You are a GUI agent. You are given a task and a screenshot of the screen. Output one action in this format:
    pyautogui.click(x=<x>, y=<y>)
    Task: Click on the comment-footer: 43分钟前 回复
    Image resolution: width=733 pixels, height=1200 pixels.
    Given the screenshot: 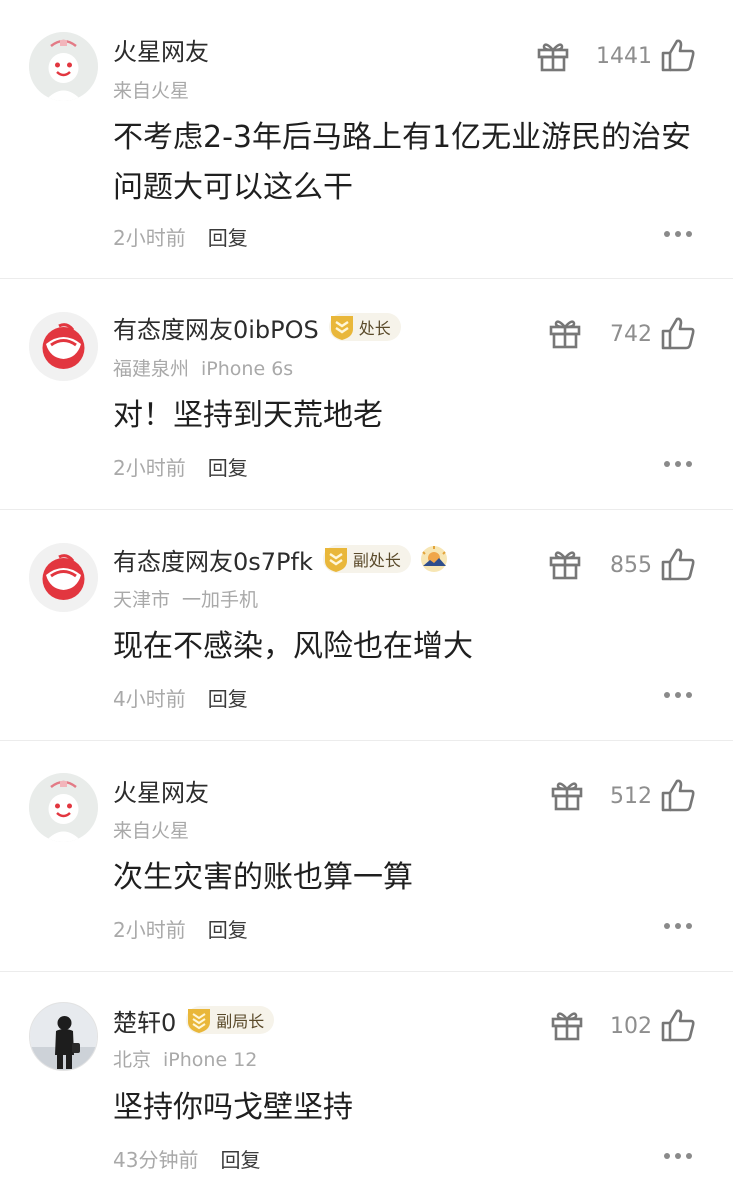 What is the action you would take?
    pyautogui.click(x=186, y=1158)
    